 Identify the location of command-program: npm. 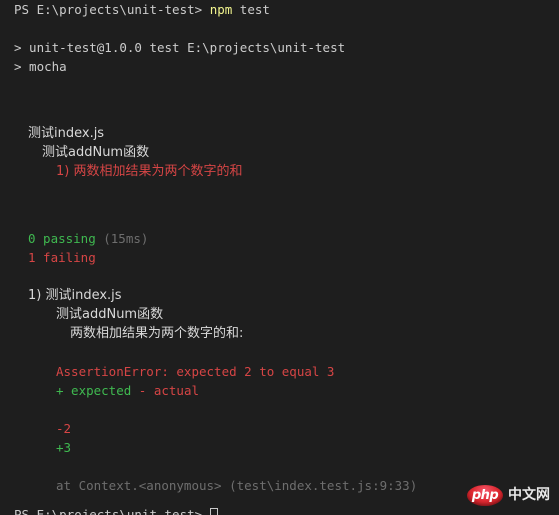
(221, 9).